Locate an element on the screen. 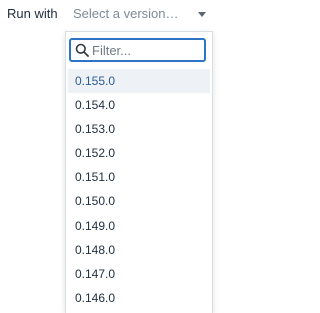  filter-input is located at coordinates (146, 50).